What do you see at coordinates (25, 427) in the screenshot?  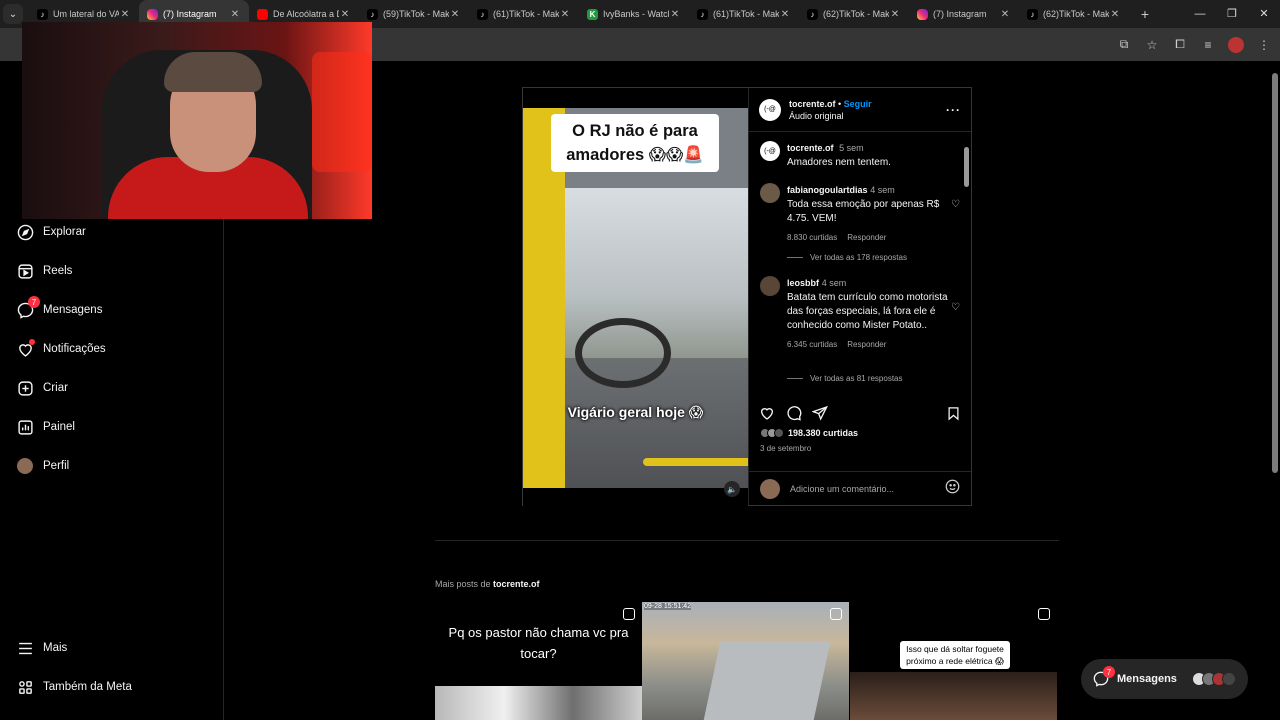 I see `dashboard-icon` at bounding box center [25, 427].